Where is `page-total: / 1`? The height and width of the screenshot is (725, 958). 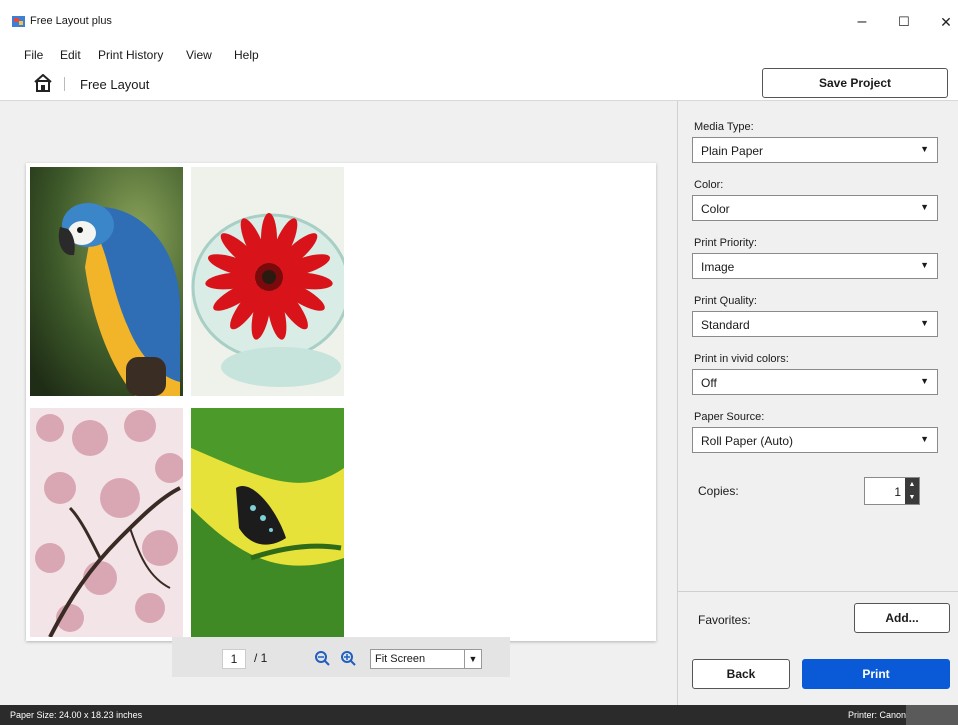
page-total: / 1 is located at coordinates (261, 658).